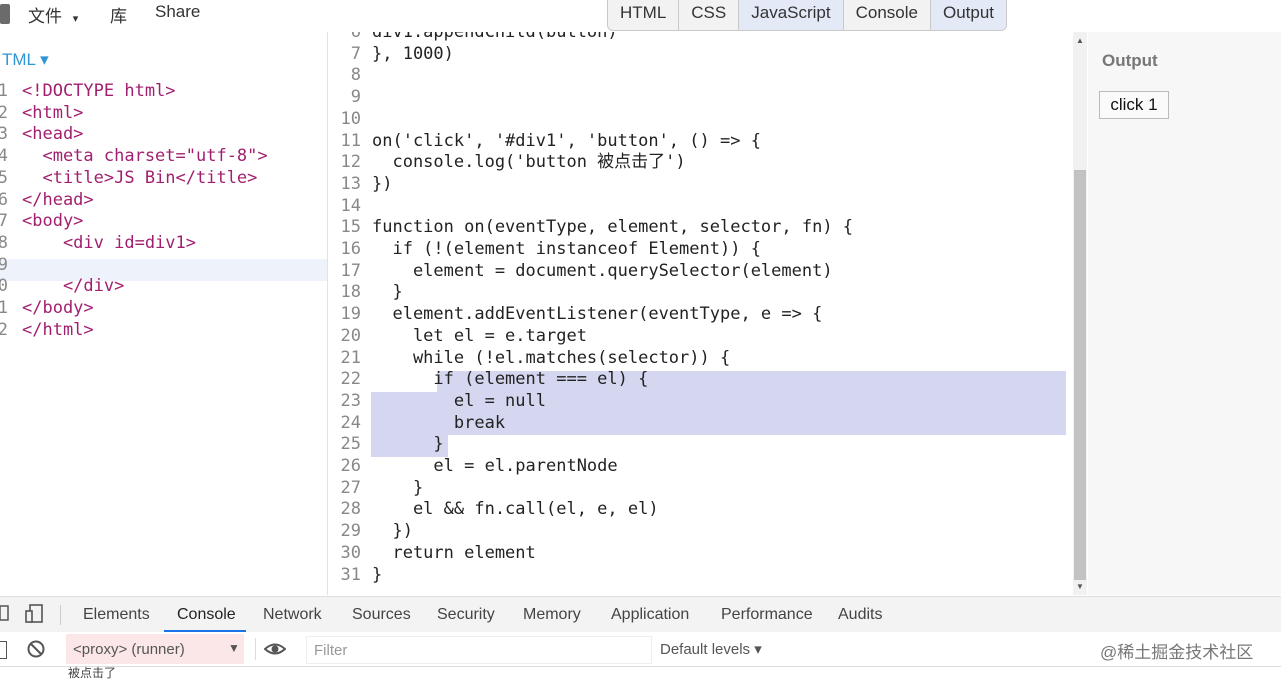 Image resolution: width=1281 pixels, height=681 pixels. I want to click on code-line: el && fn.call(el, e, el), so click(515, 509).